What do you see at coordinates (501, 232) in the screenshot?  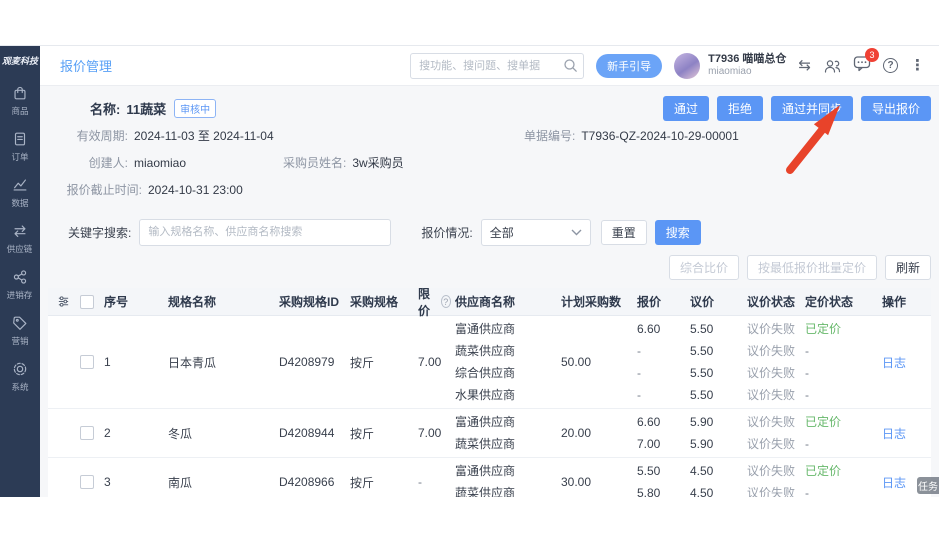 I see `quote-status-value: 全部` at bounding box center [501, 232].